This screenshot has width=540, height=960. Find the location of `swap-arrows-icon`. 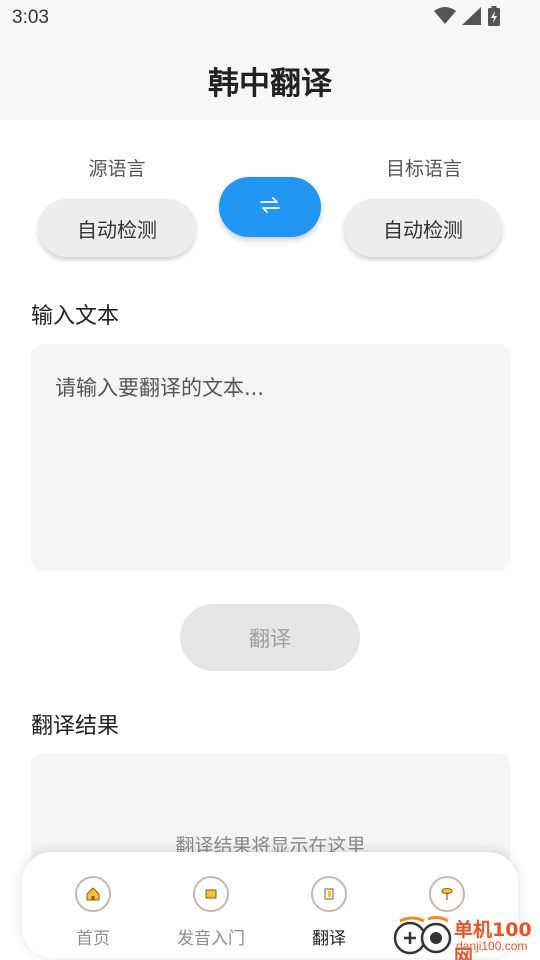

swap-arrows-icon is located at coordinates (270, 207).